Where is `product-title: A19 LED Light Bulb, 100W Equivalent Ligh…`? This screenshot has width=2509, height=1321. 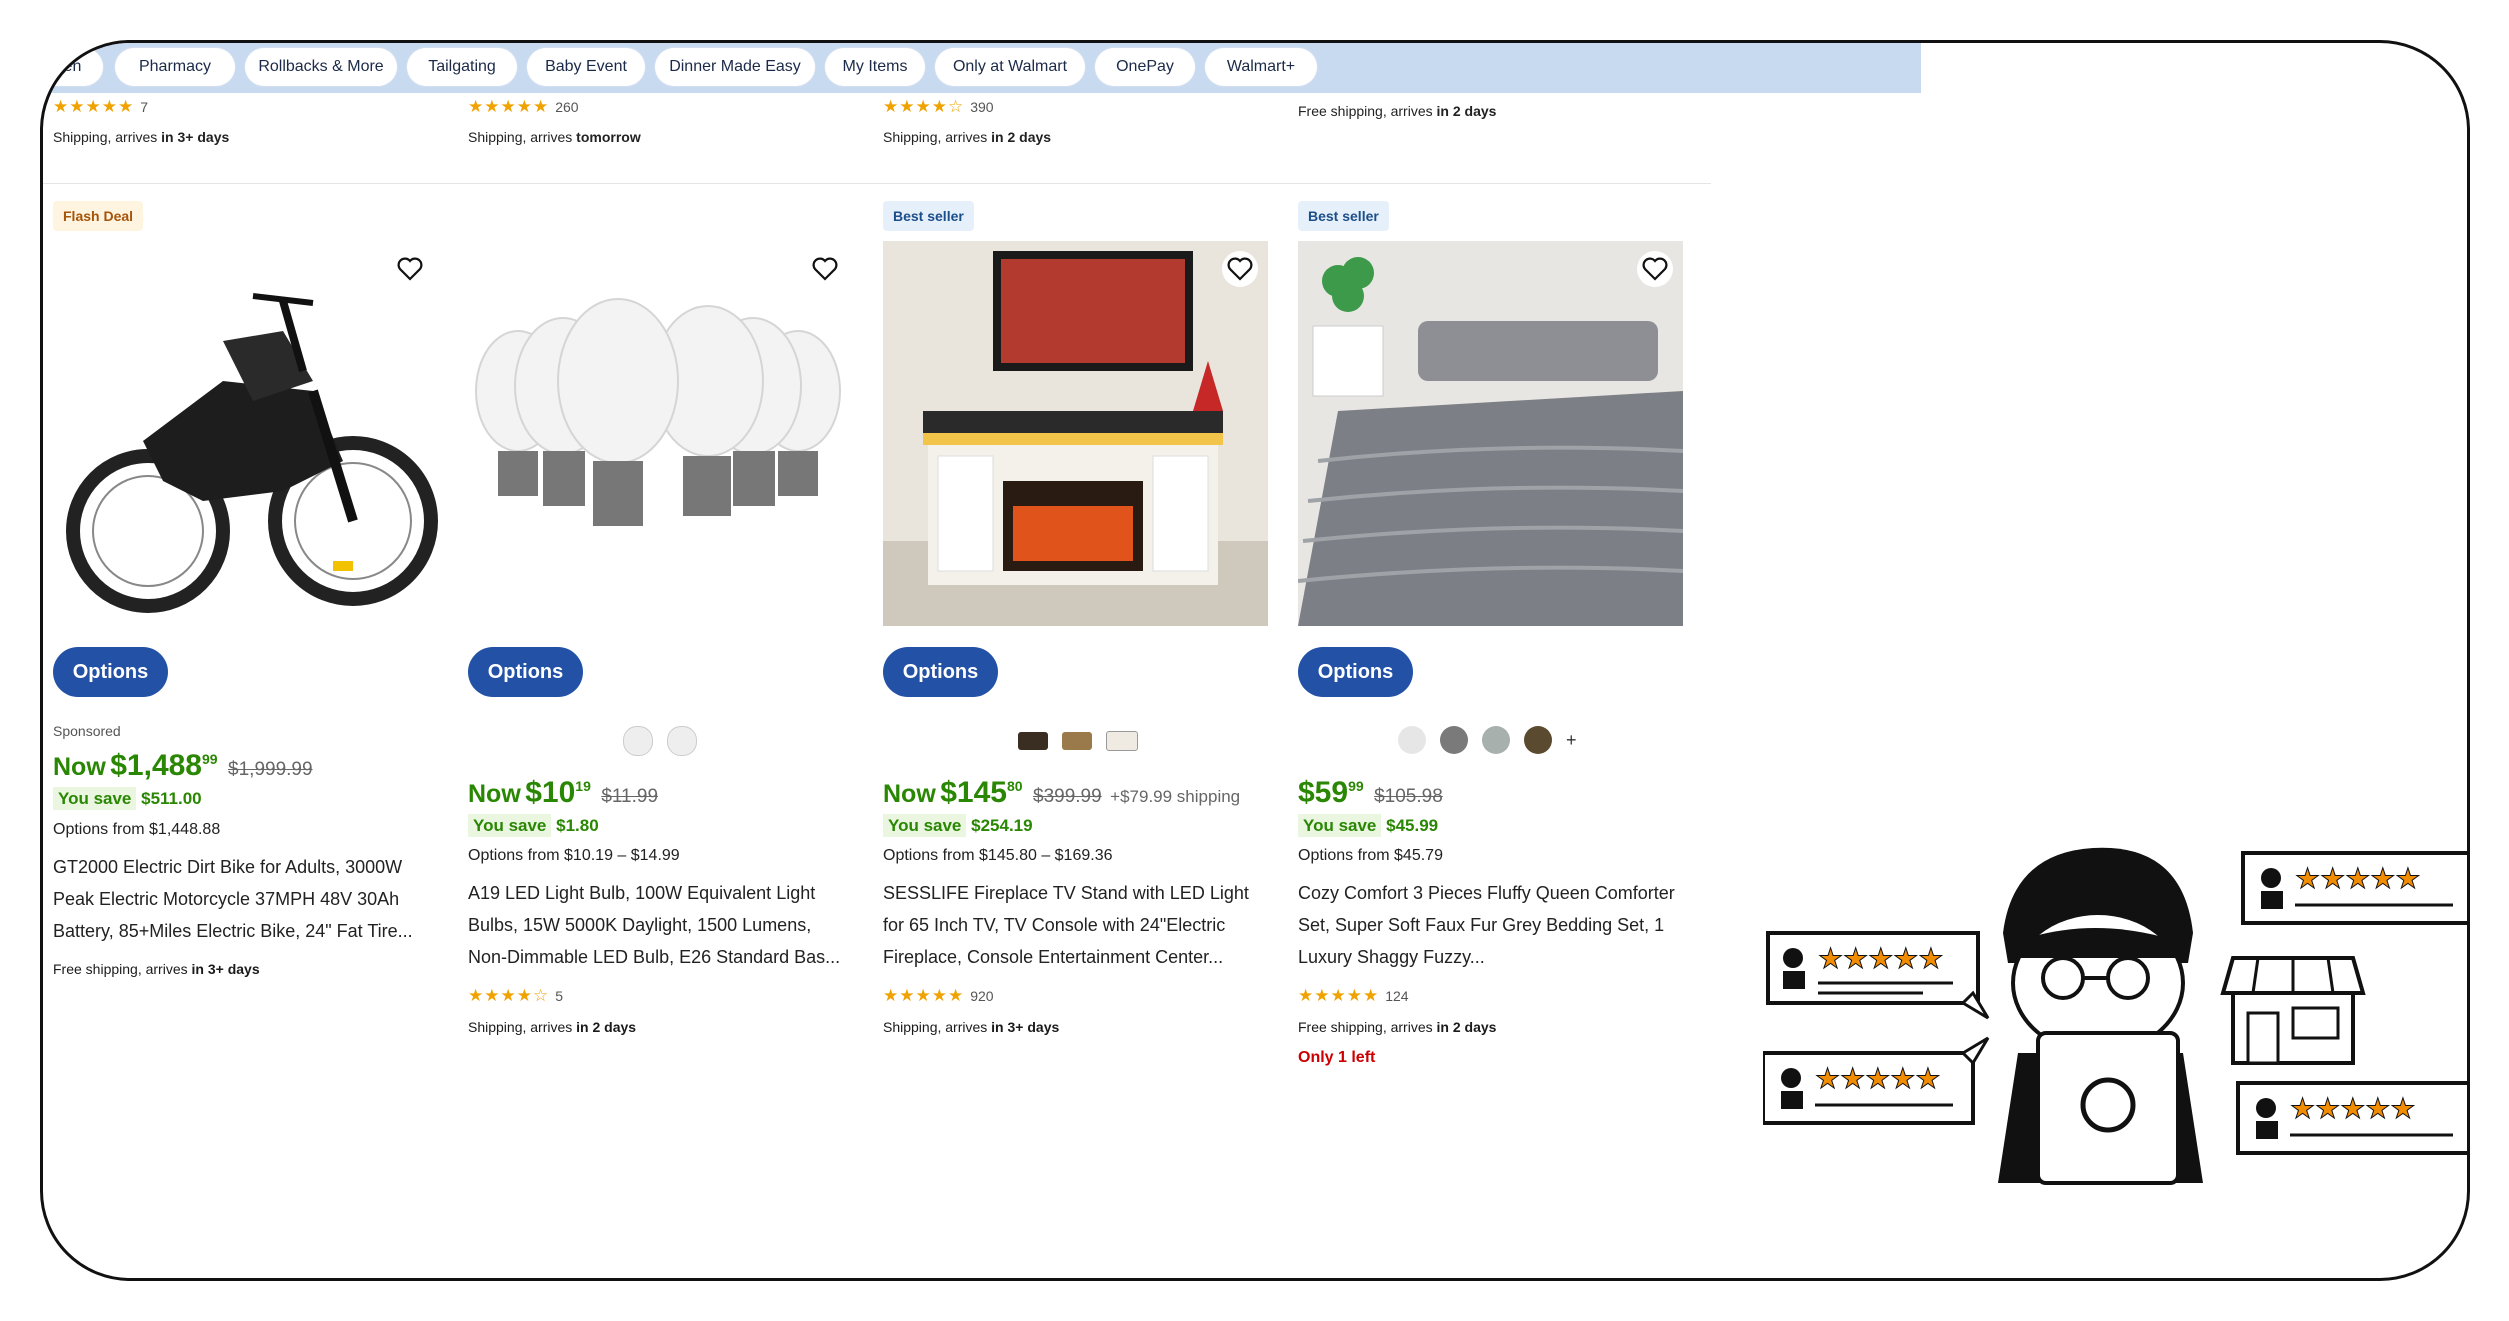
product-title: A19 LED Light Bulb, 100W Equivalent Ligh… is located at coordinates (660, 925).